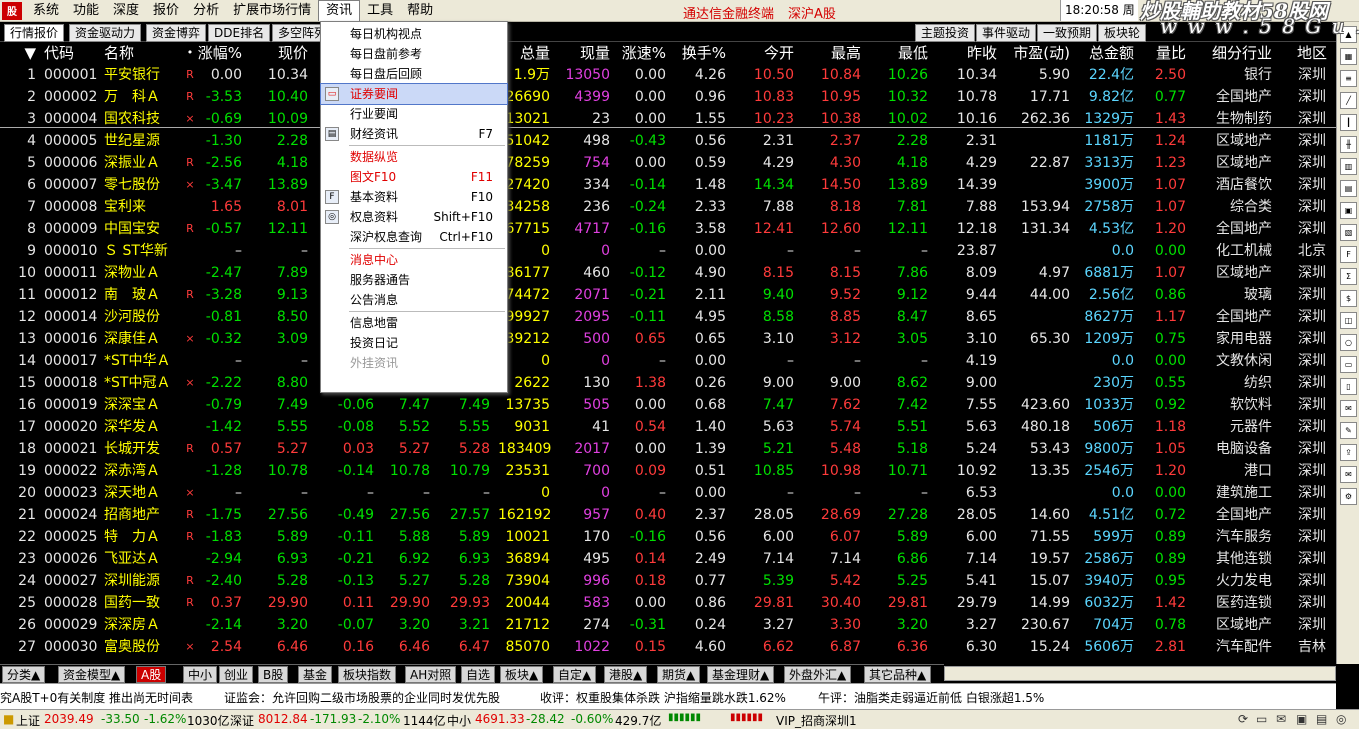 The image size is (1359, 729). I want to click on tab-theme-invest: 主题投资, so click(945, 33).